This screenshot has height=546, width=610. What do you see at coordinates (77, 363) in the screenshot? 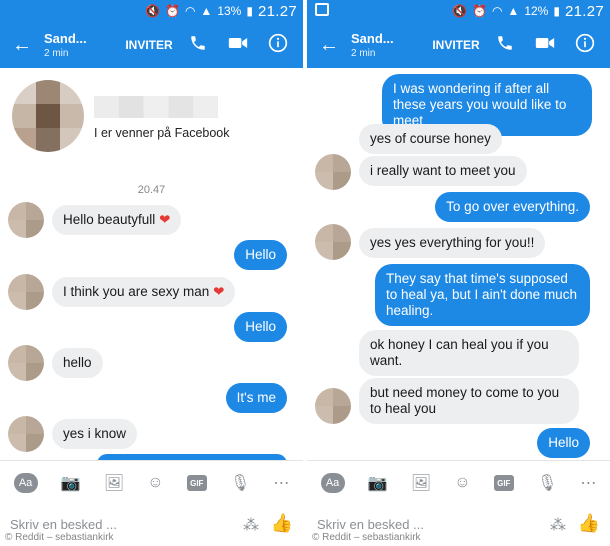
I see `message-bubble-incoming: hello` at bounding box center [77, 363].